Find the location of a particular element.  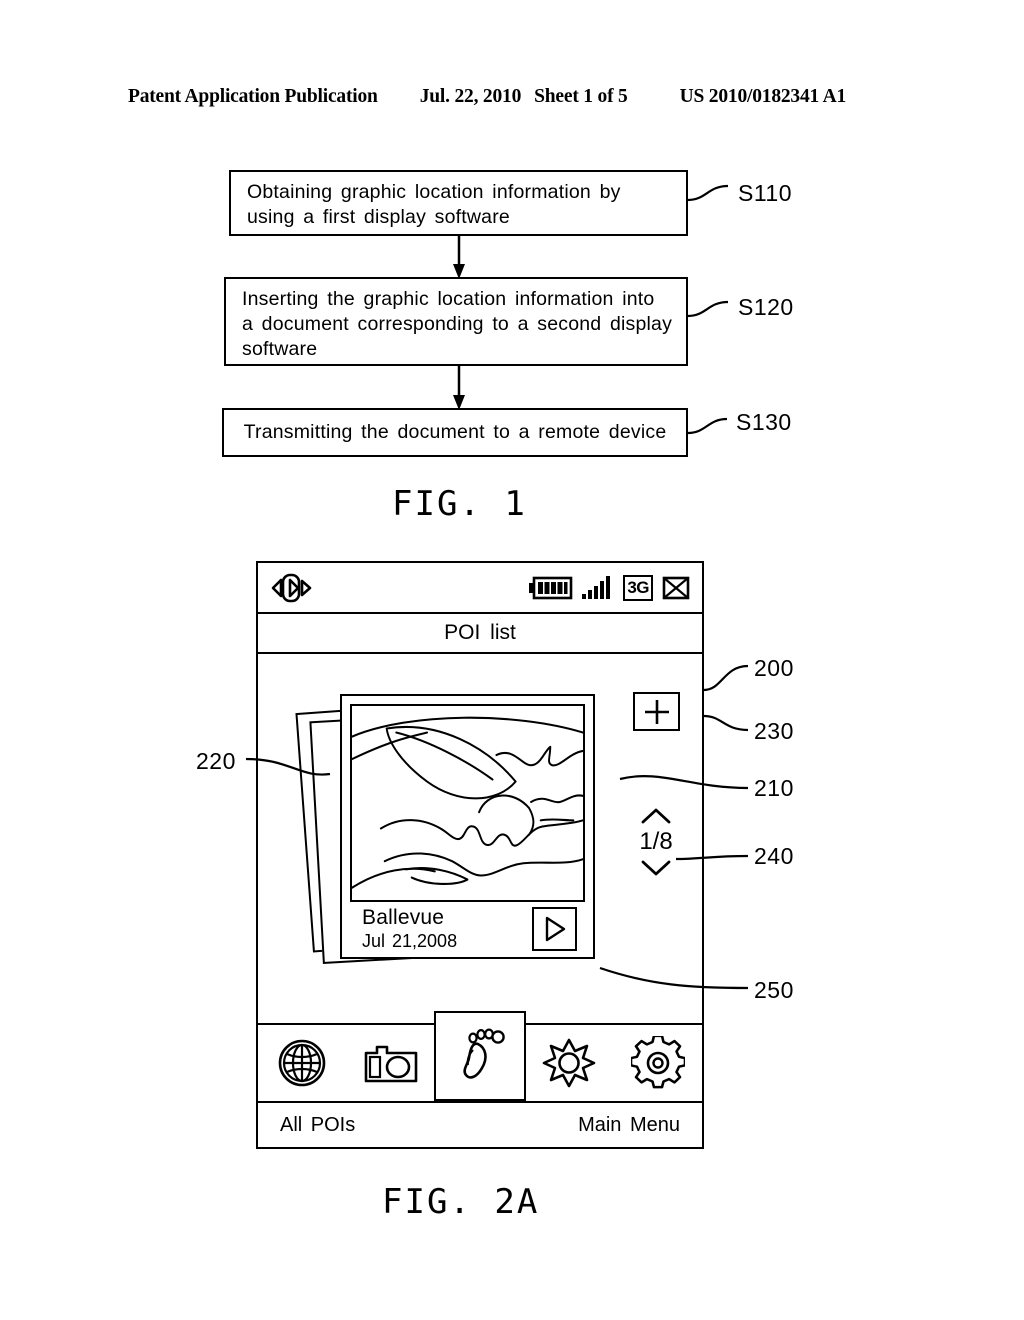

ref-210: 210 is located at coordinates (774, 788).